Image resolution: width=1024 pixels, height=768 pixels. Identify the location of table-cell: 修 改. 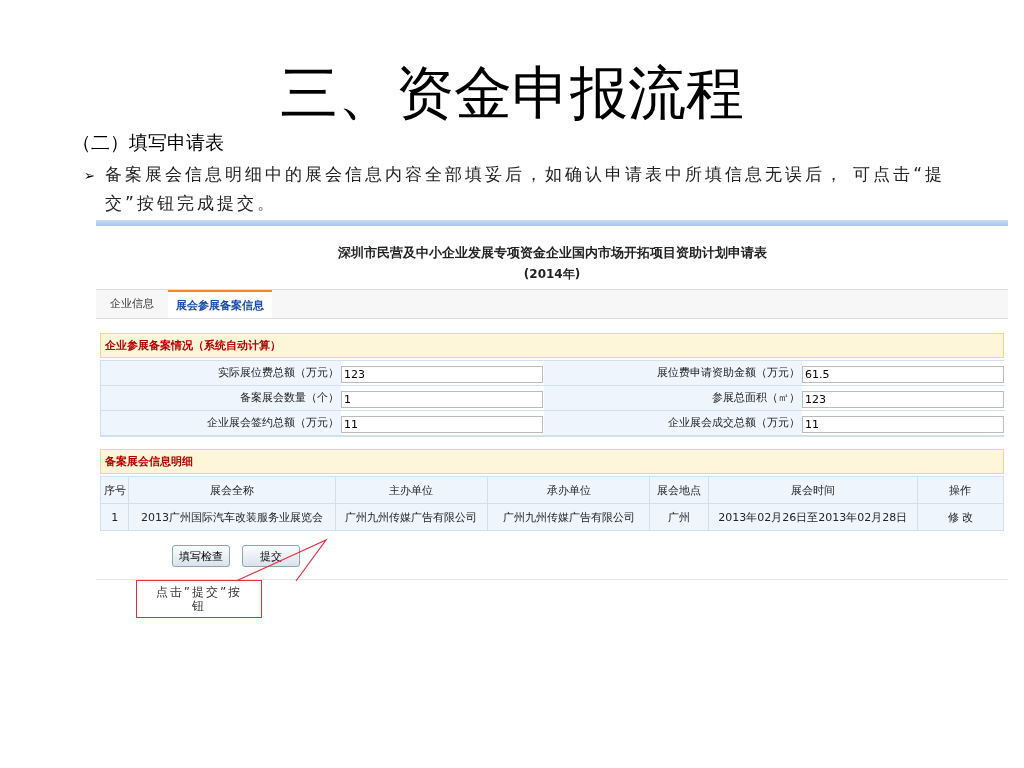
(960, 517).